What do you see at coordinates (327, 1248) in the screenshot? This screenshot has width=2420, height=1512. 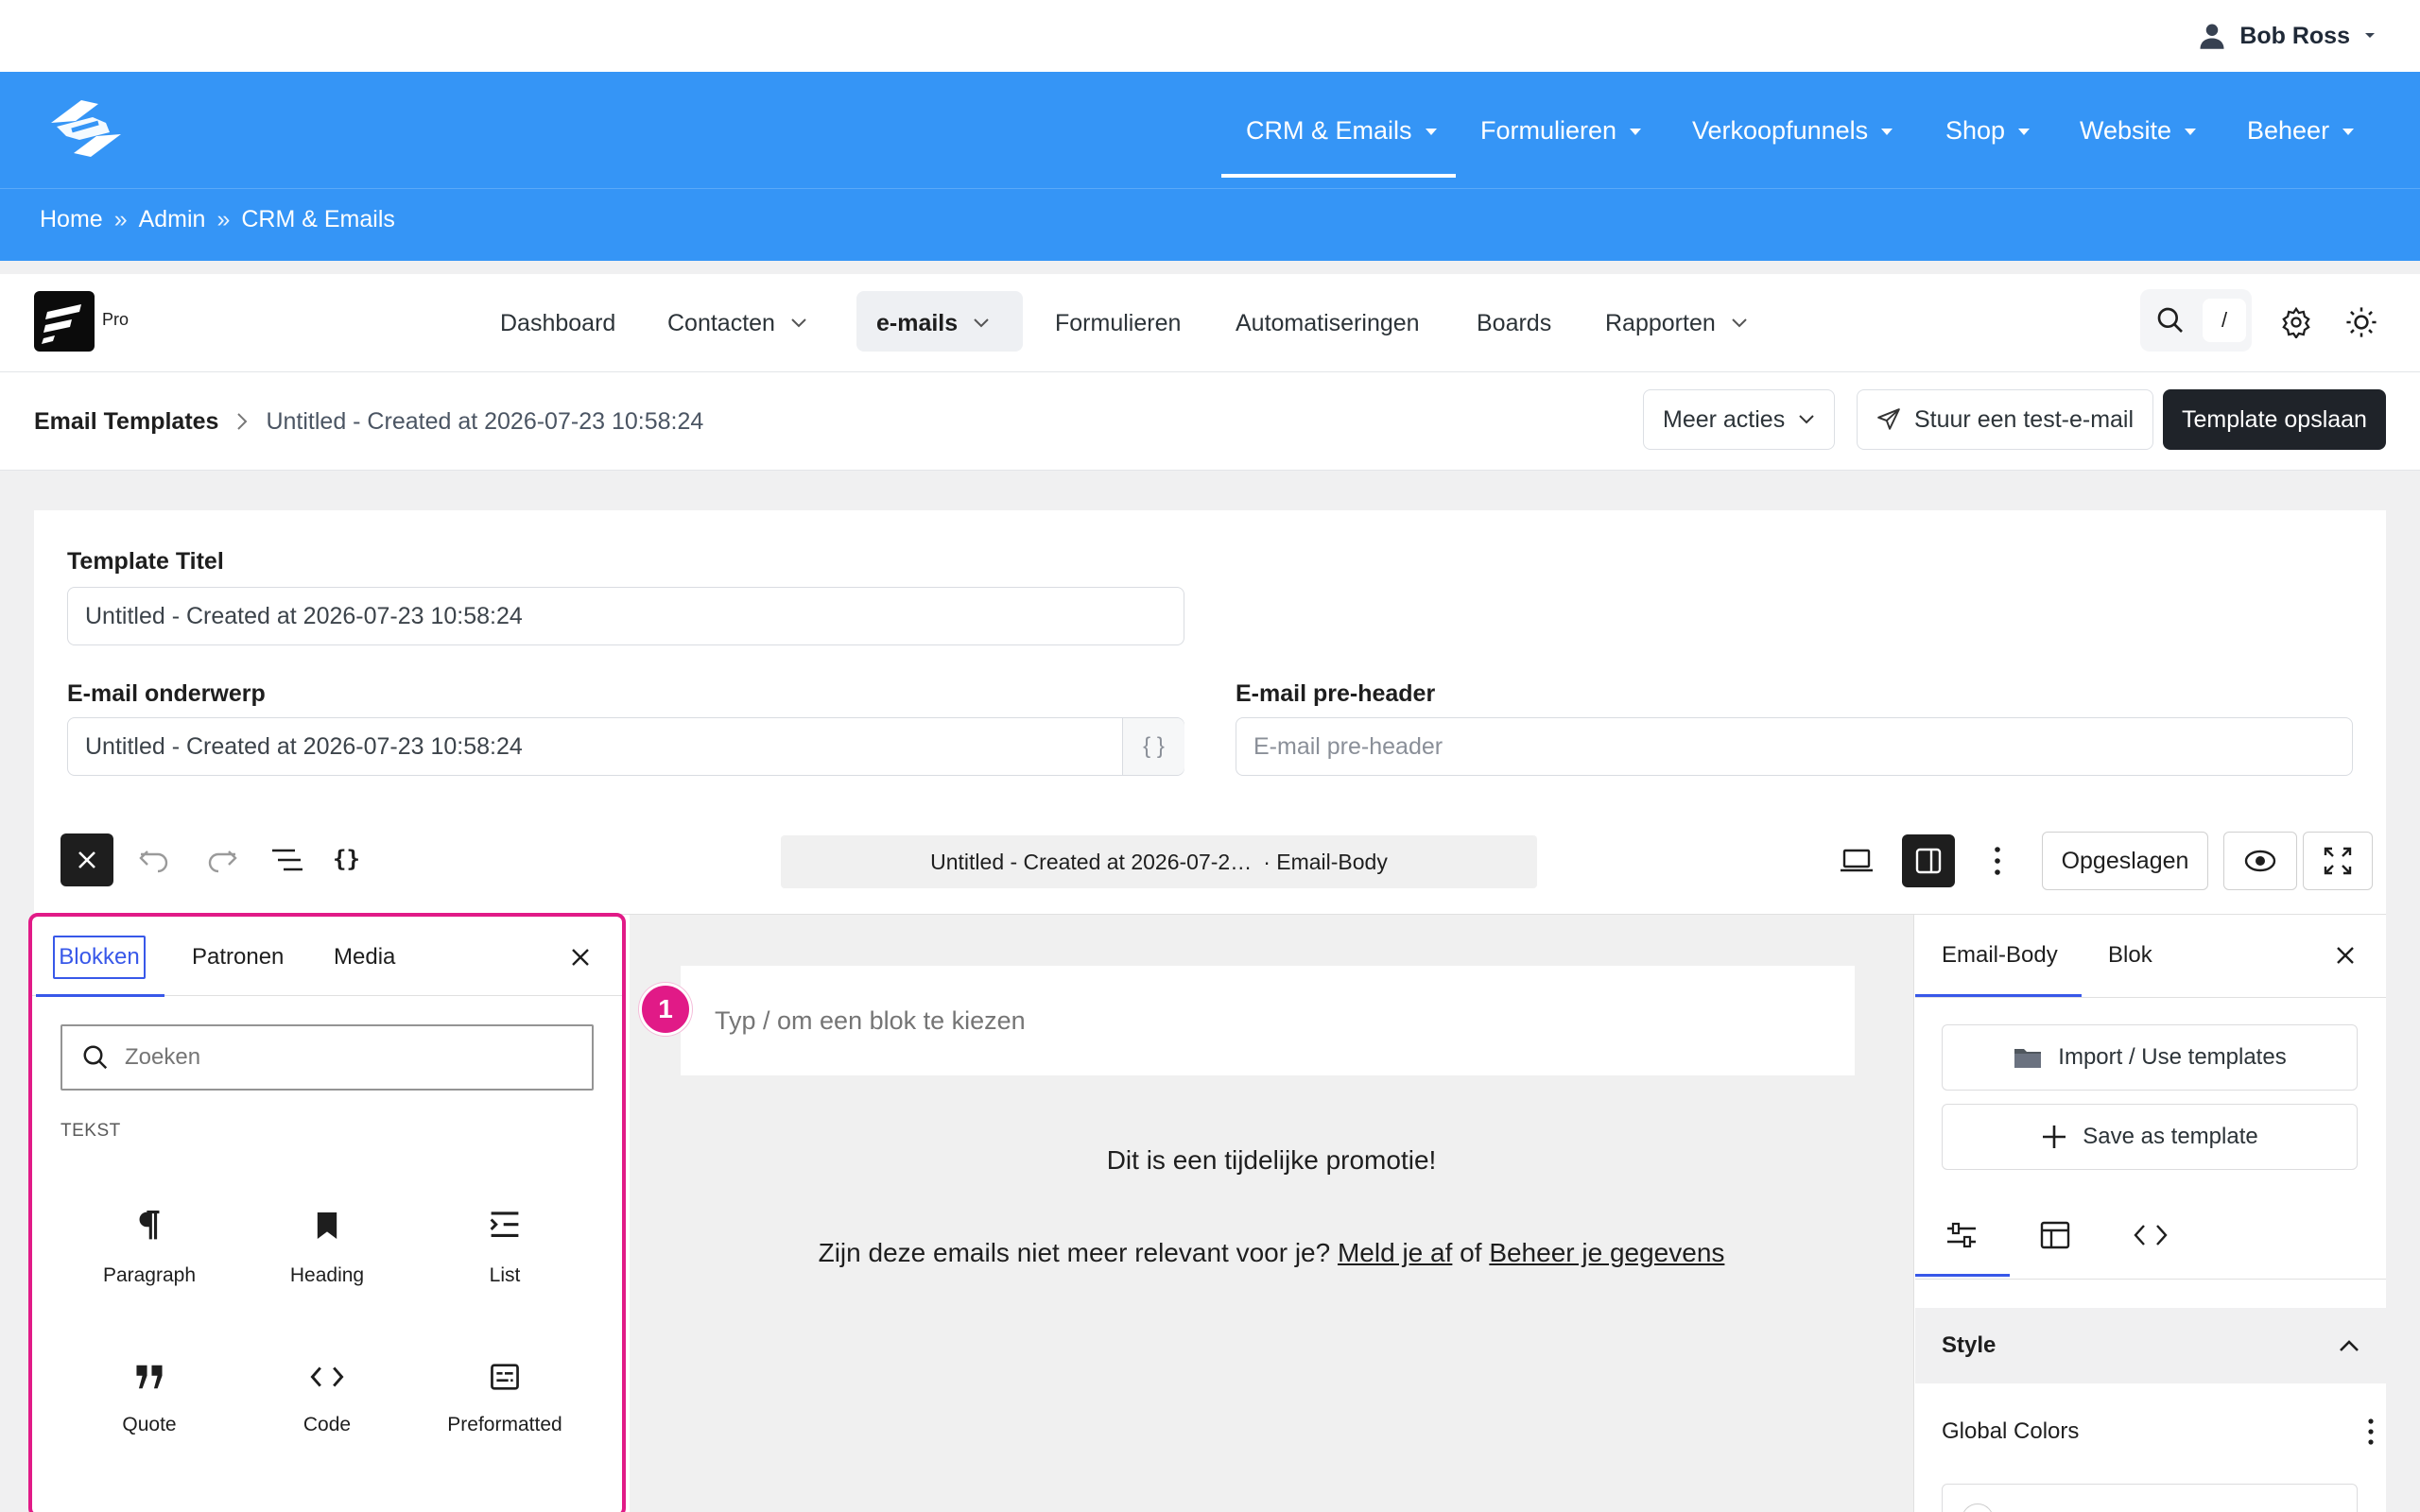 I see `block-heading: Heading` at bounding box center [327, 1248].